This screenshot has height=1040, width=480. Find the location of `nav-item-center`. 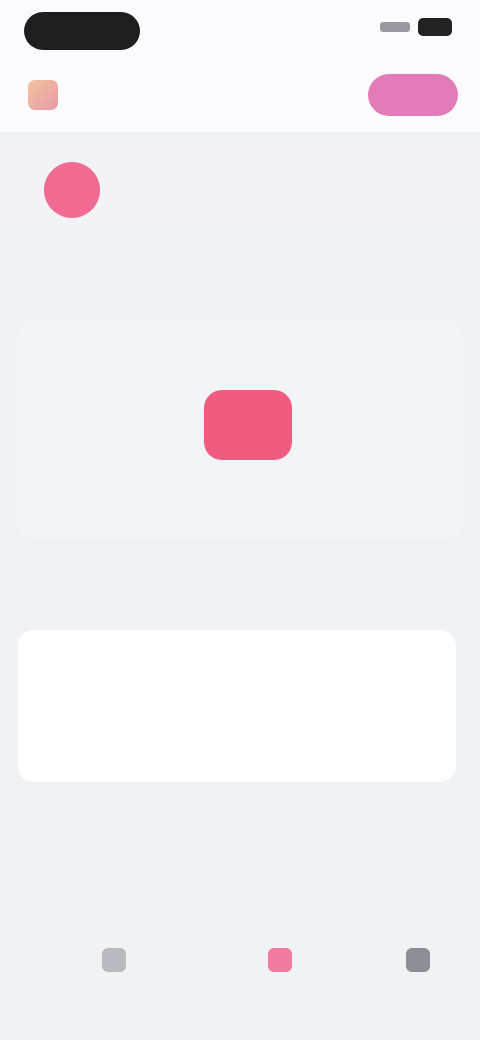

nav-item-center is located at coordinates (280, 978).